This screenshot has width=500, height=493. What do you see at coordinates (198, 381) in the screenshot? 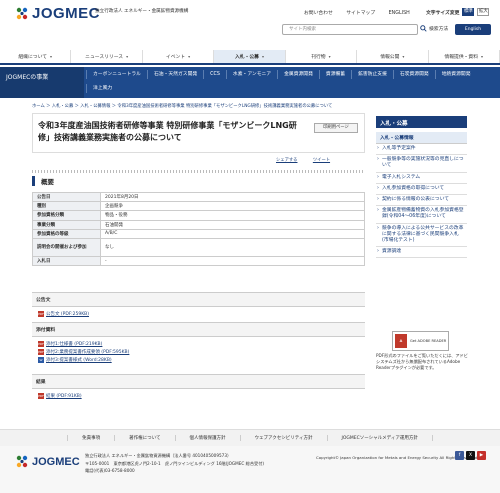
I see `result-heading: 結果` at bounding box center [198, 381].